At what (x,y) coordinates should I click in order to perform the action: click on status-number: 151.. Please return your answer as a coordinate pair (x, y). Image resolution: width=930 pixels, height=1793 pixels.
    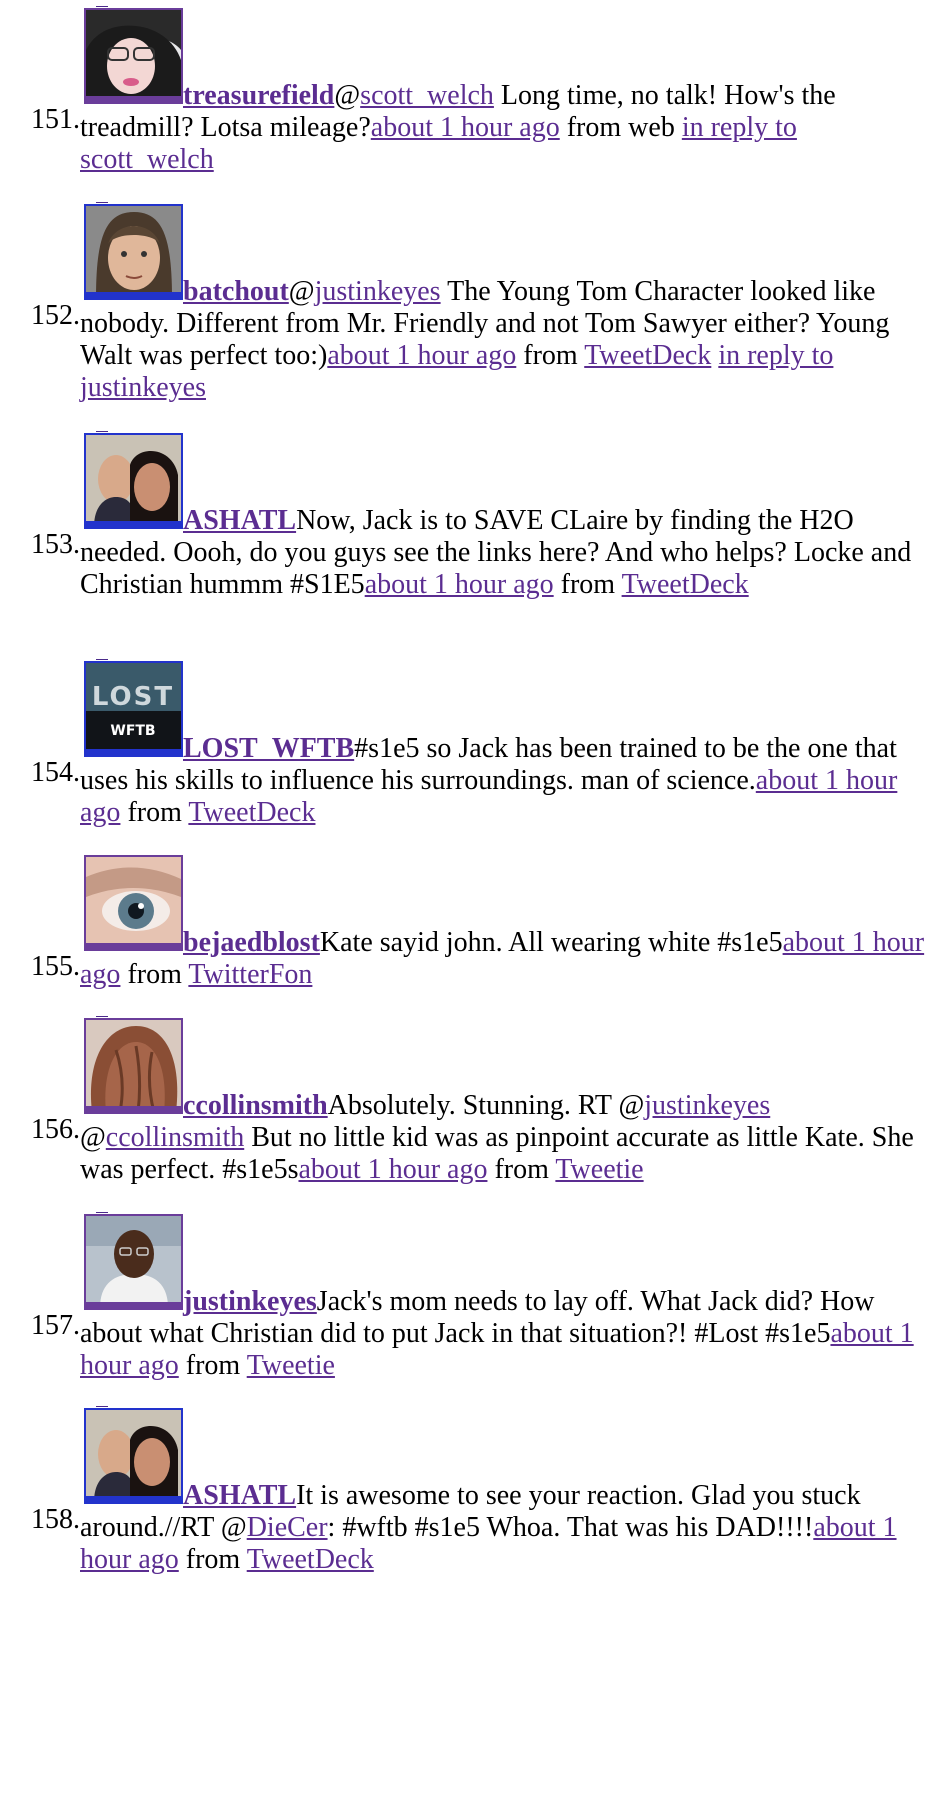
    Looking at the image, I should click on (55, 119).